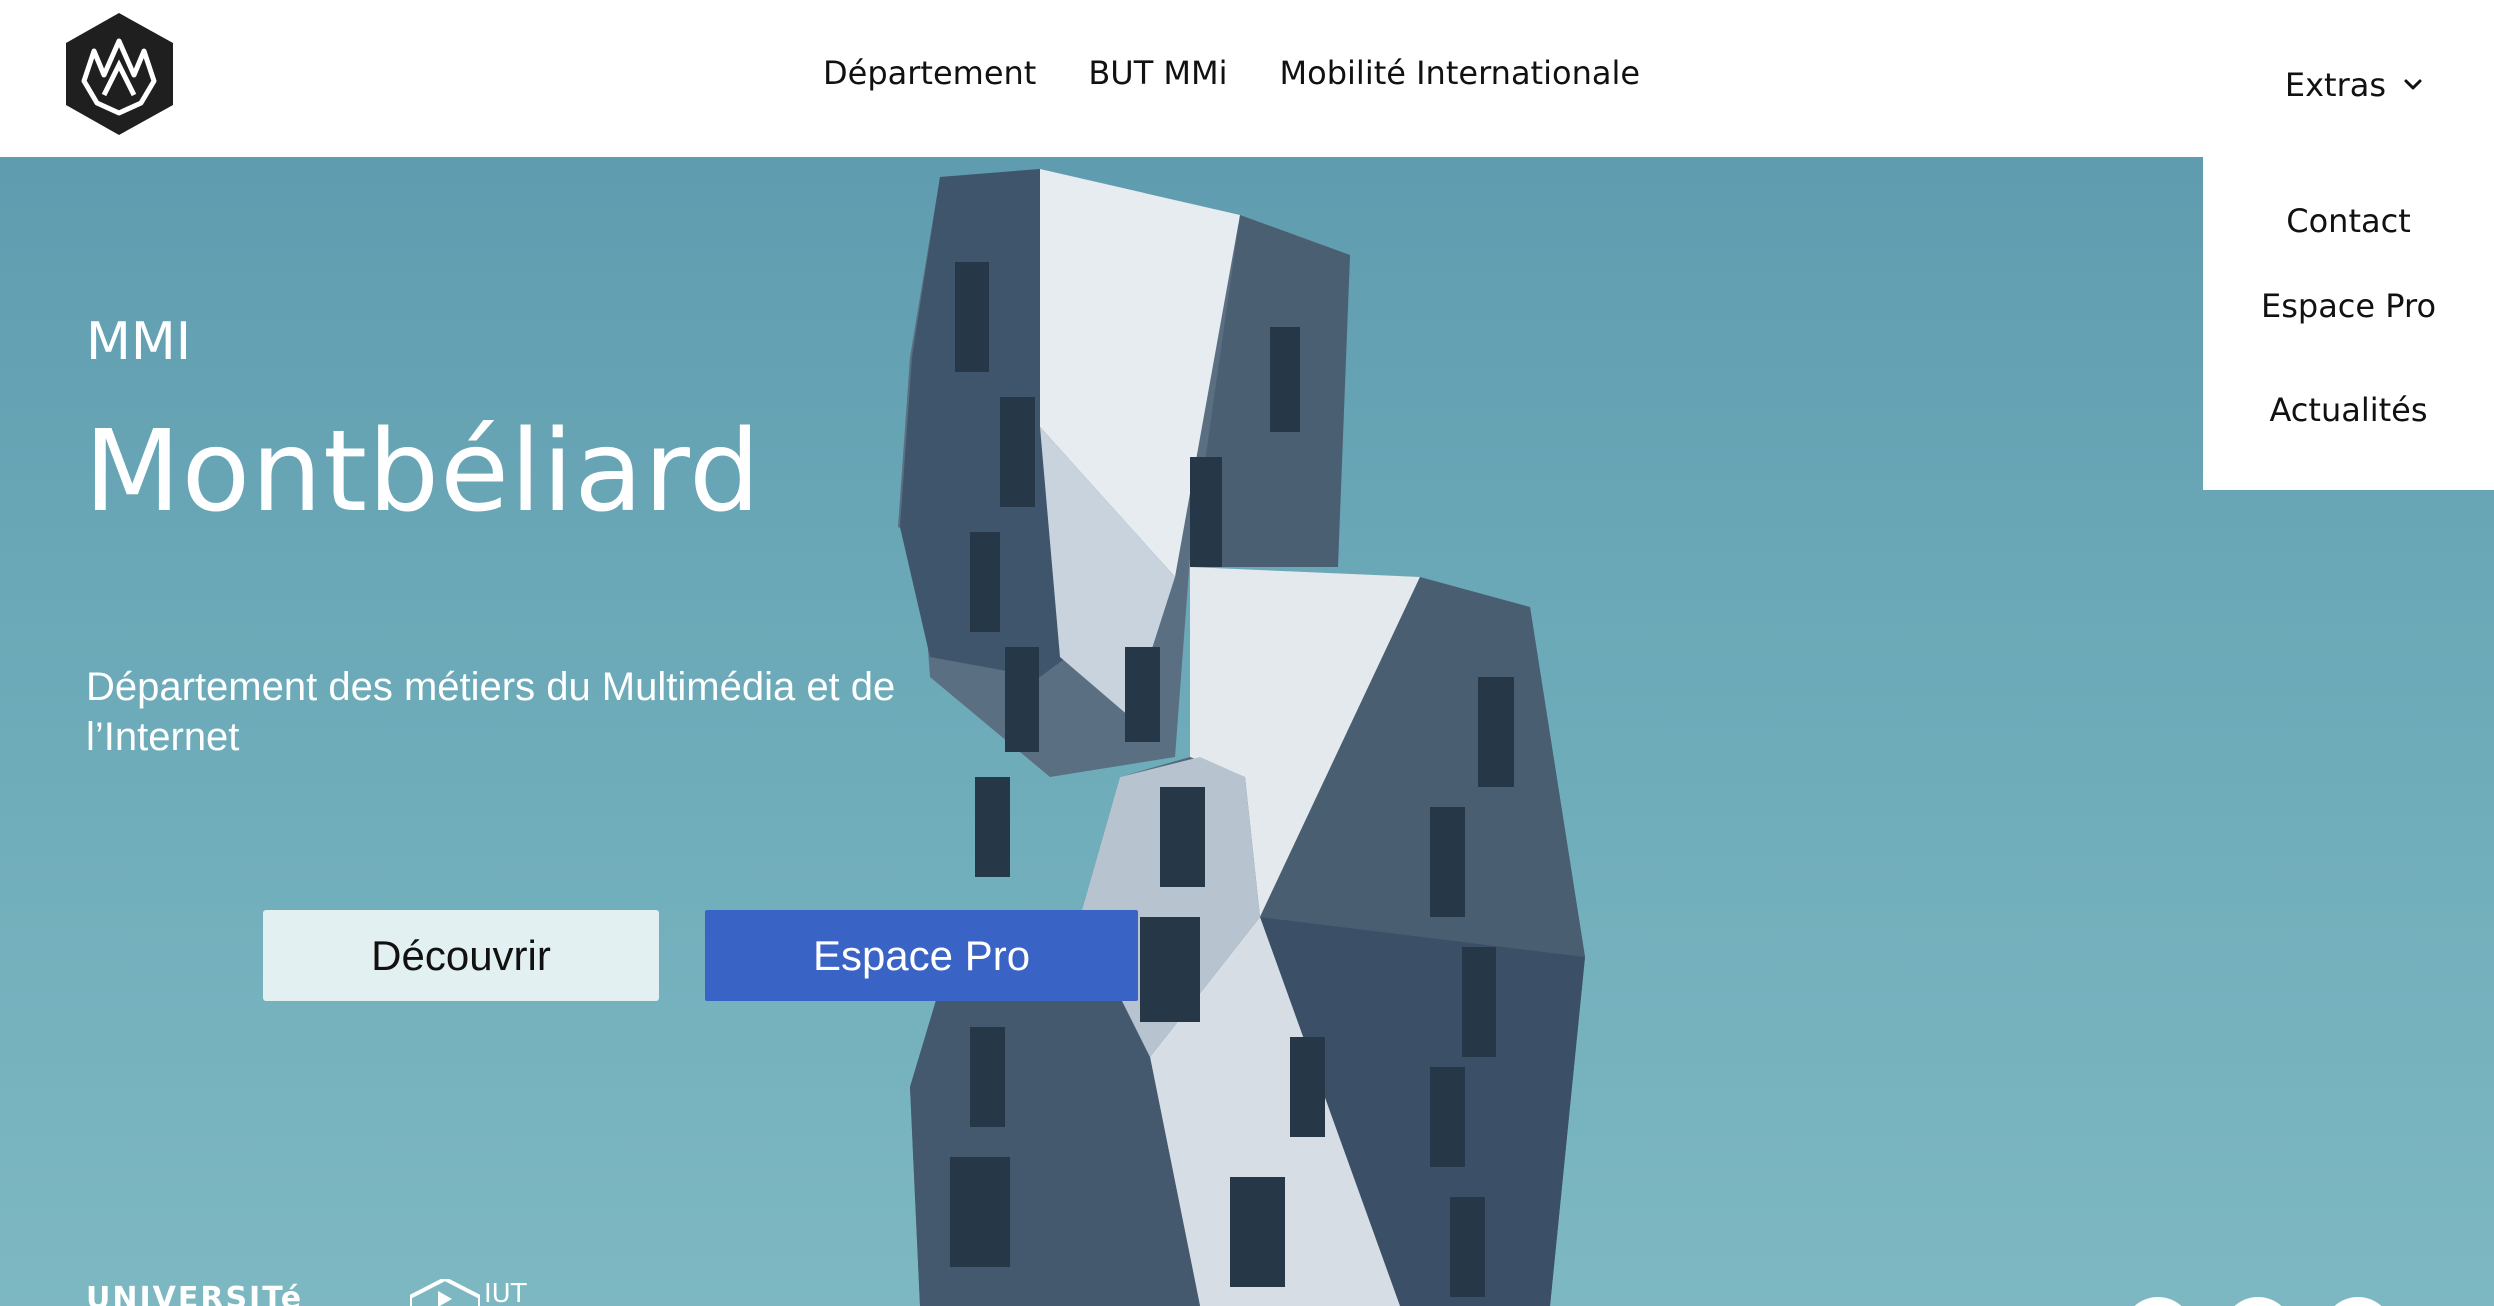 The image size is (2494, 1306). Describe the element at coordinates (2348, 221) in the screenshot. I see `dropdown-item-contact: Contact` at that location.